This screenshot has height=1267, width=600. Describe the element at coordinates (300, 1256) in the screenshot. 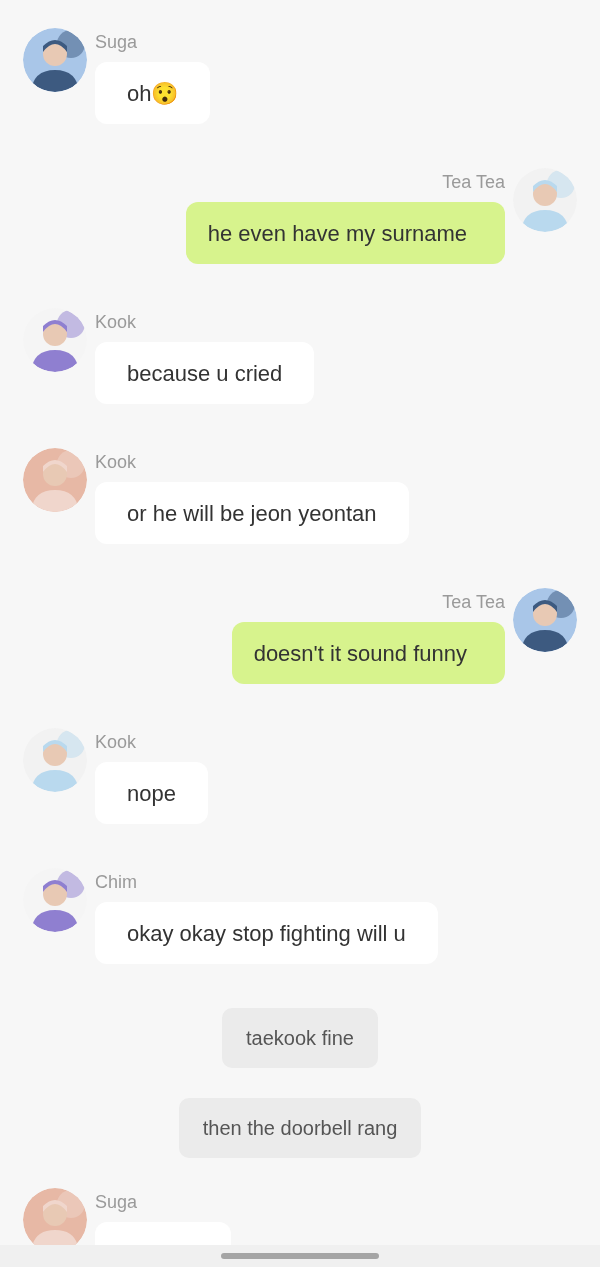

I see `home-indicator` at that location.